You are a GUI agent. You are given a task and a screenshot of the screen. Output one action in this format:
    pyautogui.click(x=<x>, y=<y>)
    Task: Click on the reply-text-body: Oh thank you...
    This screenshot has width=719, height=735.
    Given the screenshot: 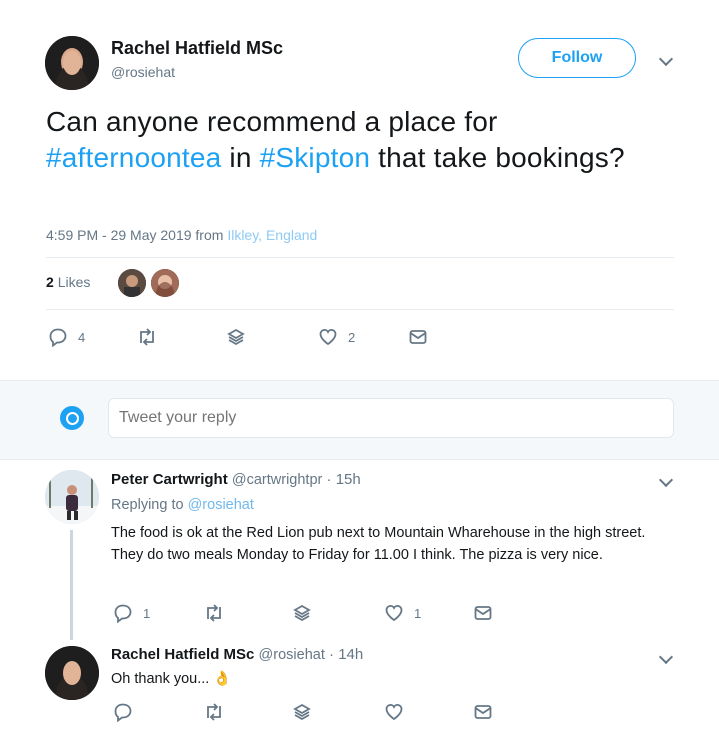 What is the action you would take?
    pyautogui.click(x=162, y=679)
    